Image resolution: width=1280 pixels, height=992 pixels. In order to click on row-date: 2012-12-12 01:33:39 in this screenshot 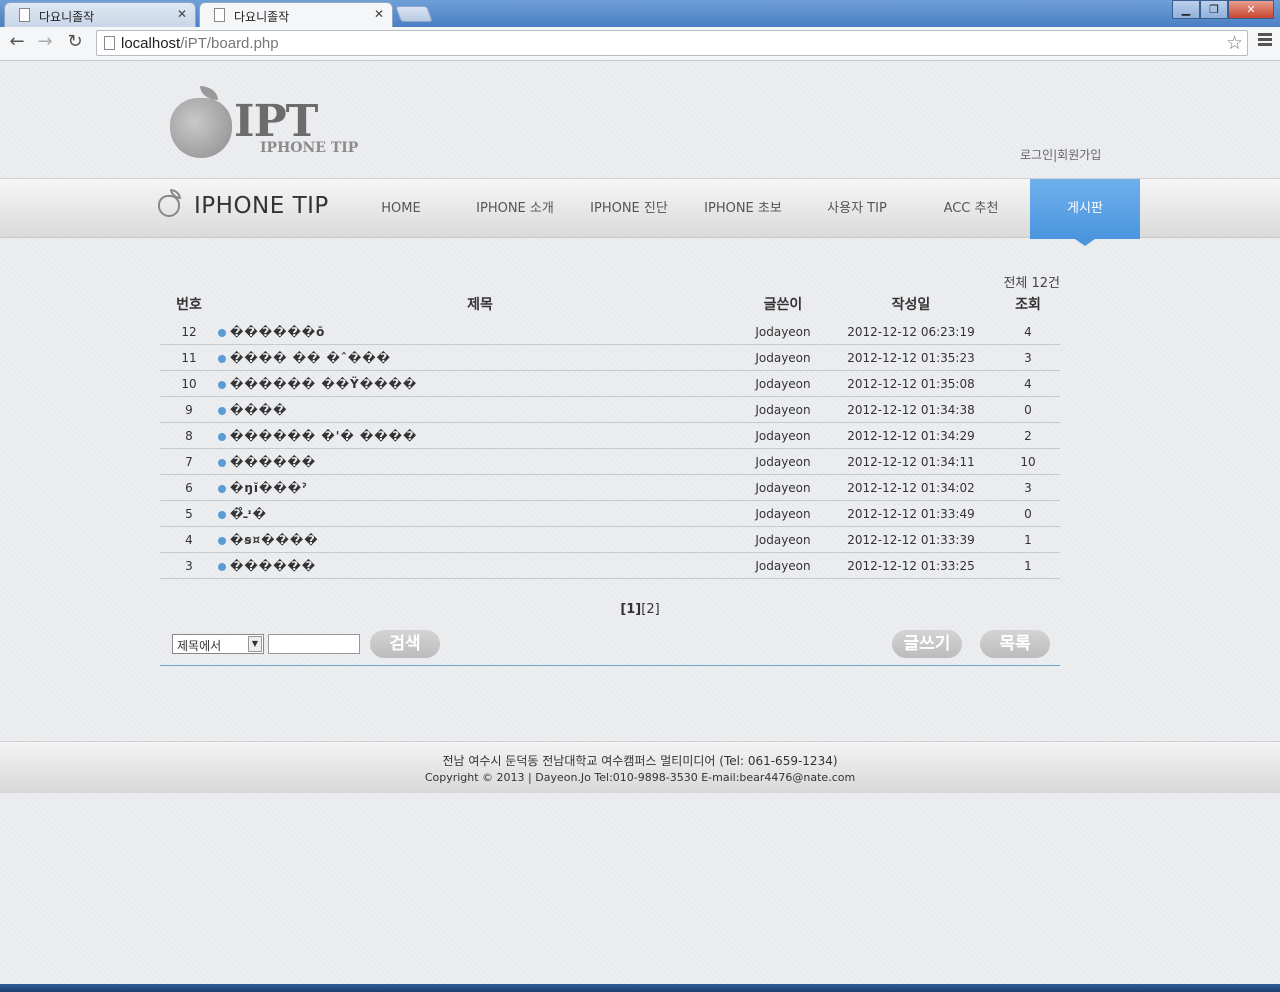, I will do `click(911, 540)`.